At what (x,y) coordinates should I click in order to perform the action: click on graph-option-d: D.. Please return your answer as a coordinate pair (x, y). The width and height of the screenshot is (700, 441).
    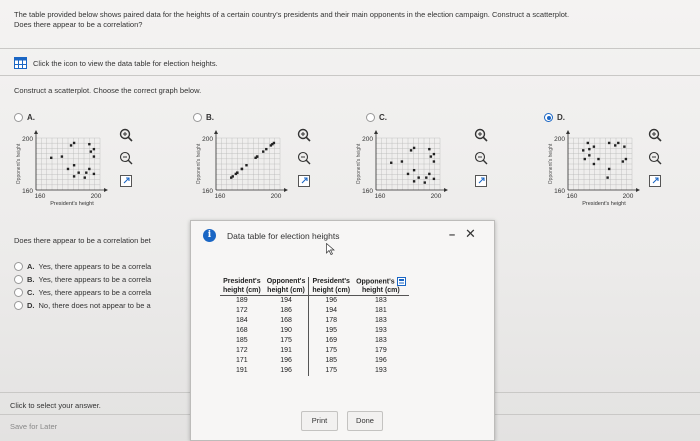
    Looking at the image, I should click on (554, 117).